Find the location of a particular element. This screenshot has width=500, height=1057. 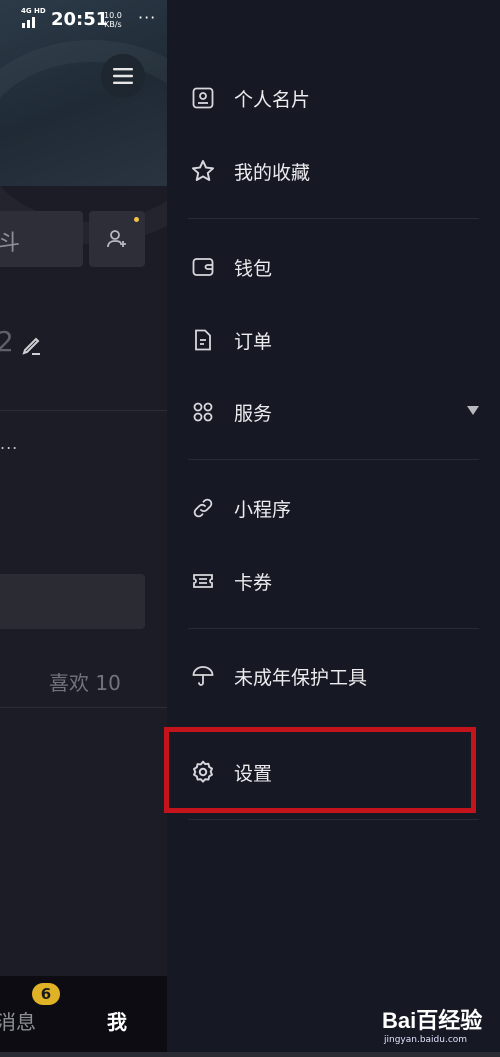

menu-item-label: 服务 is located at coordinates (253, 413).